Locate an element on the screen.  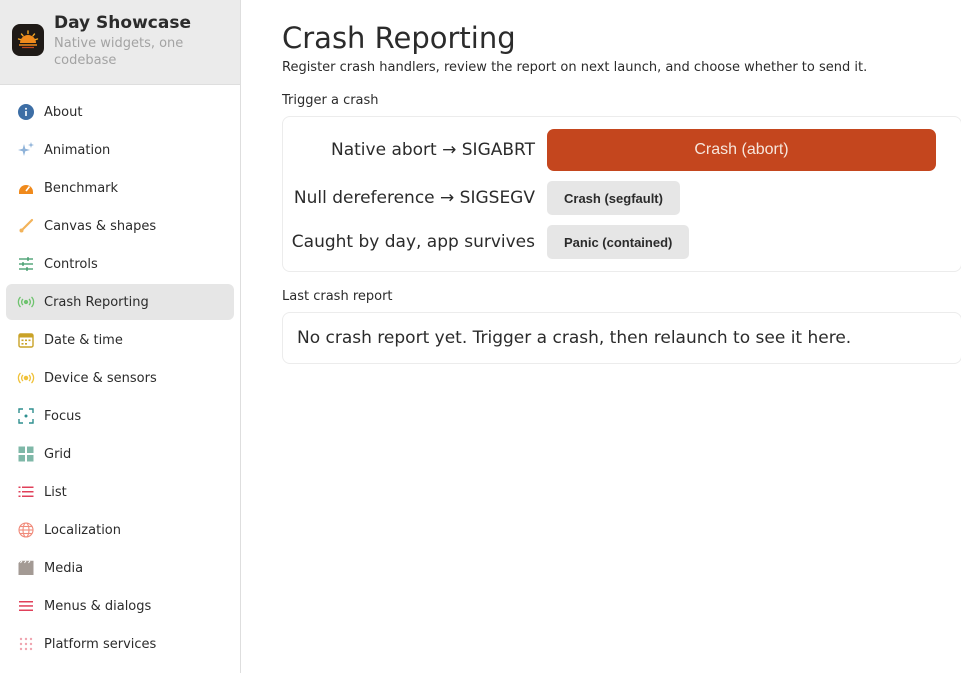
sidebar-item-menus-dialogs: Menus & dialogs is located at coordinates (120, 606).